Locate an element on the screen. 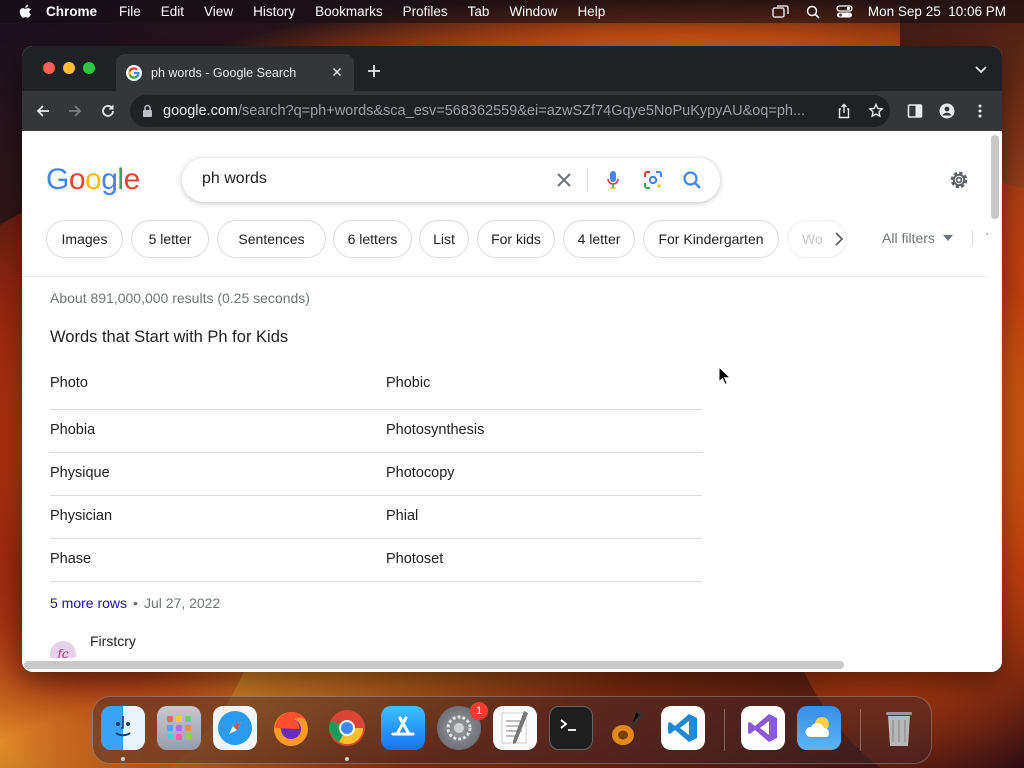 This screenshot has height=768, width=1024. table-cell: Phobia is located at coordinates (73, 430).